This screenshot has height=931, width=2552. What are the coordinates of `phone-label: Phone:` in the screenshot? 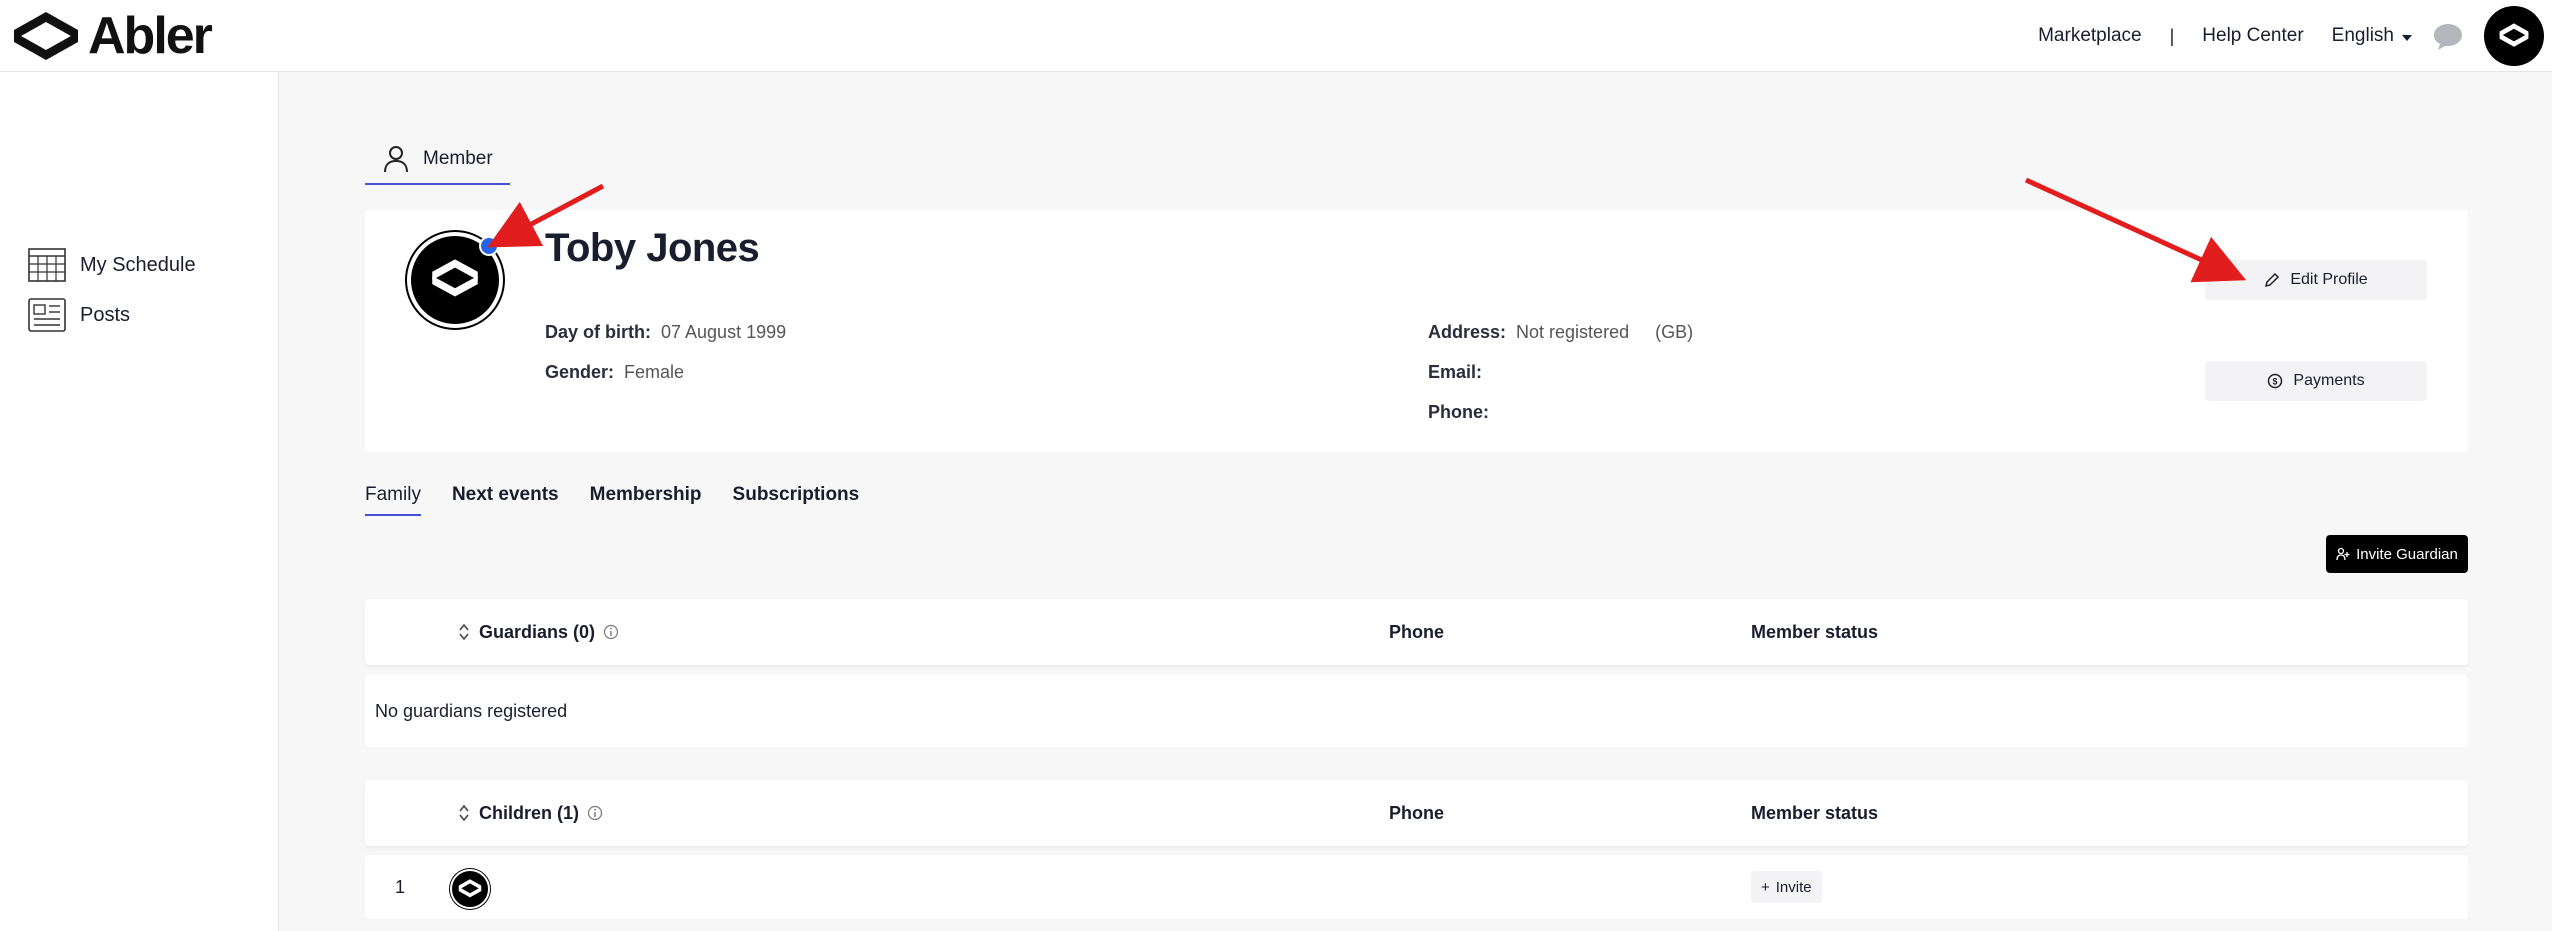 It's located at (1458, 412).